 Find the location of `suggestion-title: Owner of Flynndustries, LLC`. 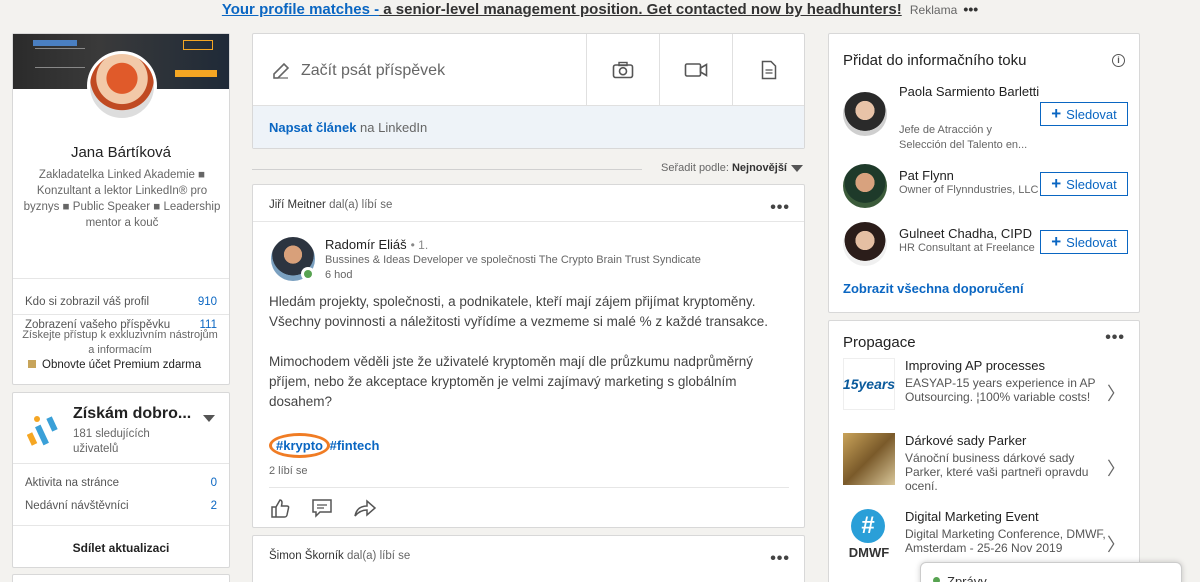

suggestion-title: Owner of Flynndustries, LLC is located at coordinates (969, 190).